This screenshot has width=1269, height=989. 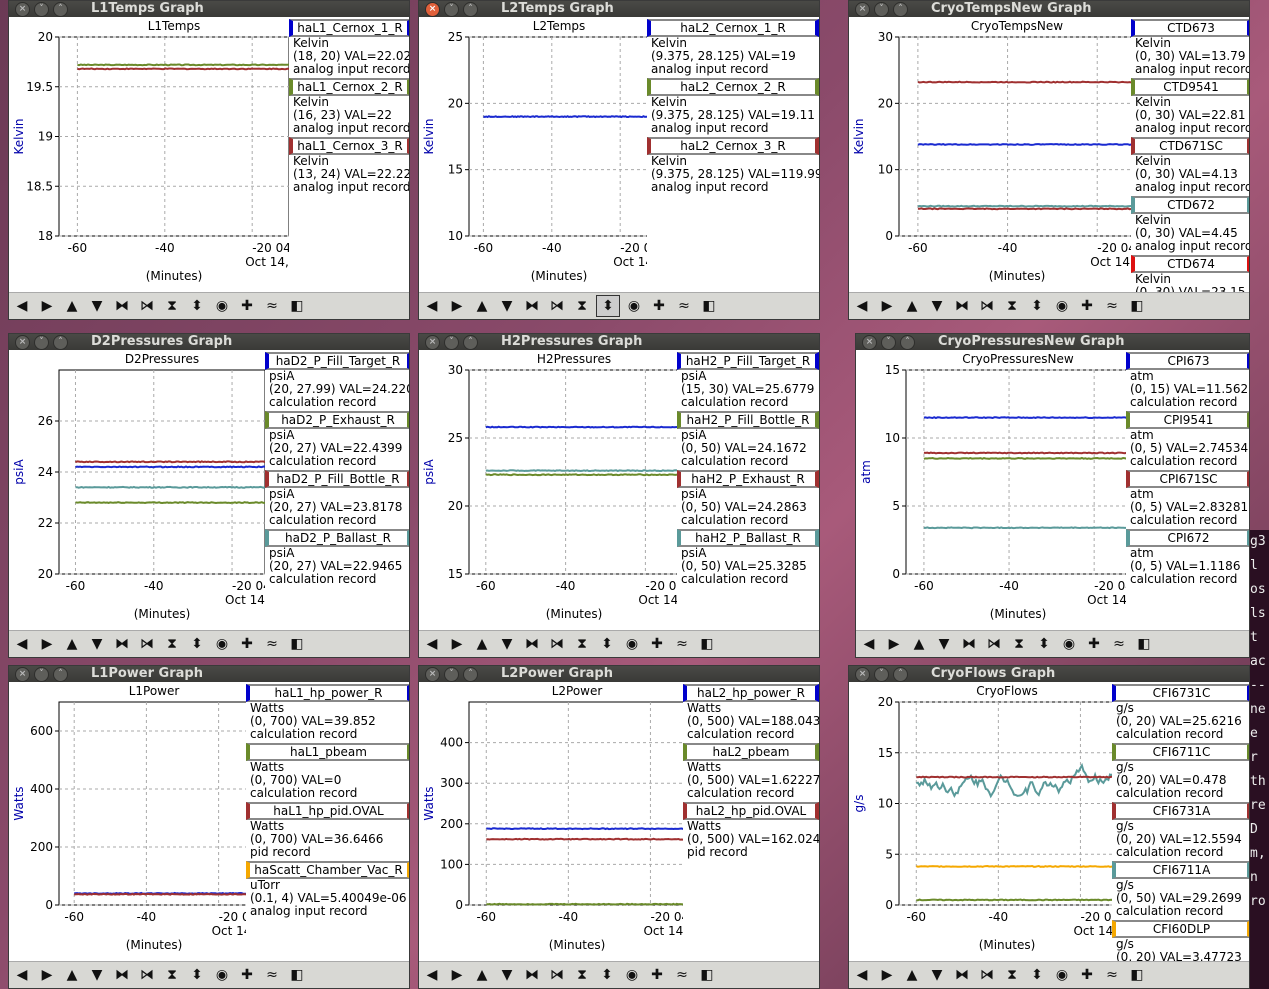 I want to click on window-titlebar: × ˅ ˄ L2Temps Graph, so click(x=619, y=9).